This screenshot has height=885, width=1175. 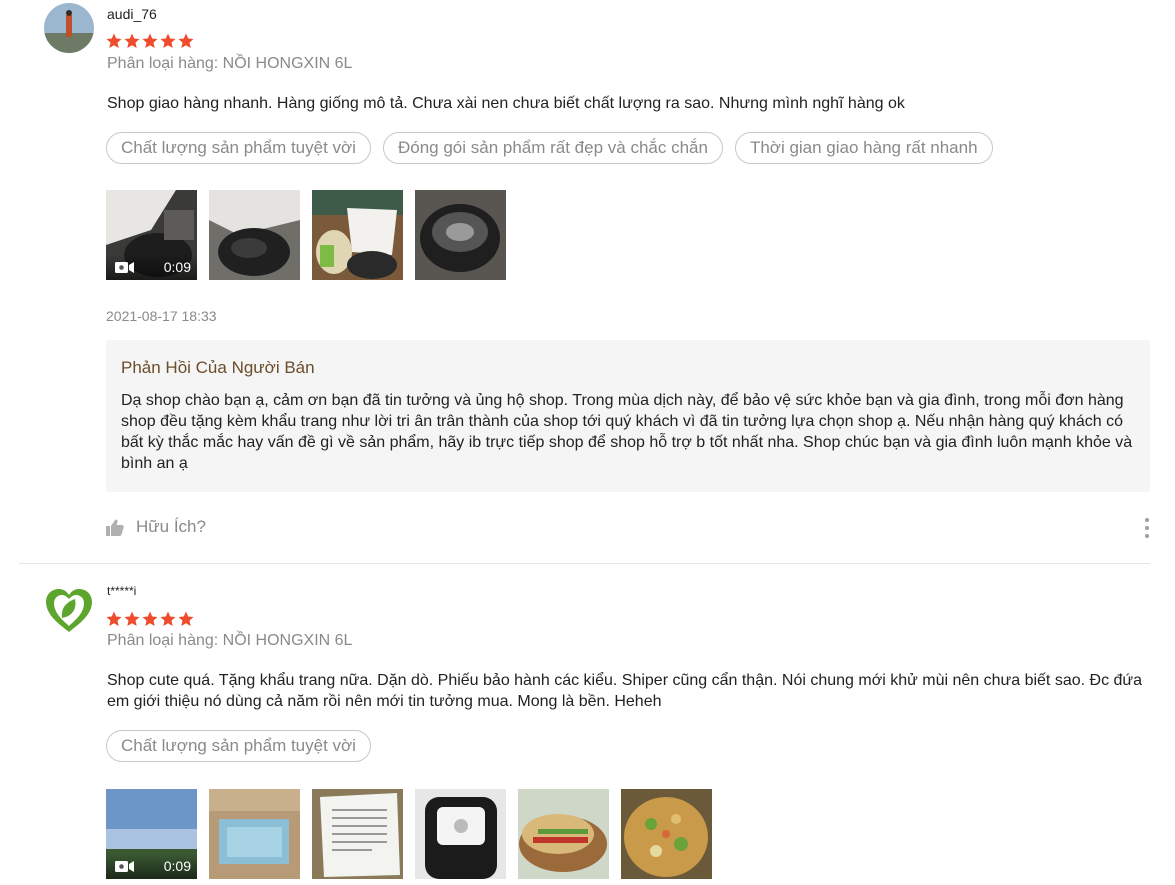 I want to click on review-tag: Thời gian giao hàng rất nhanh, so click(x=863, y=148).